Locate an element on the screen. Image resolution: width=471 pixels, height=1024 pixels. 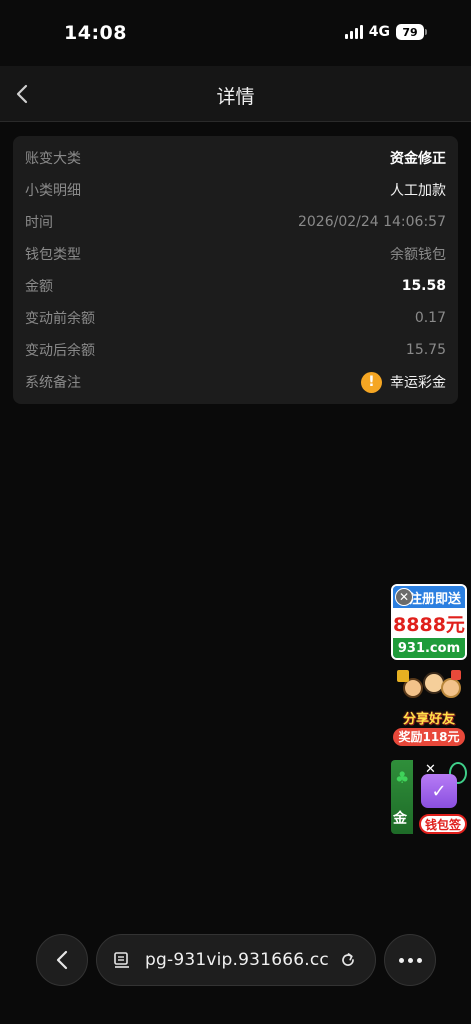
url-text: pg-931vip.931666.cc is located at coordinates (237, 960).